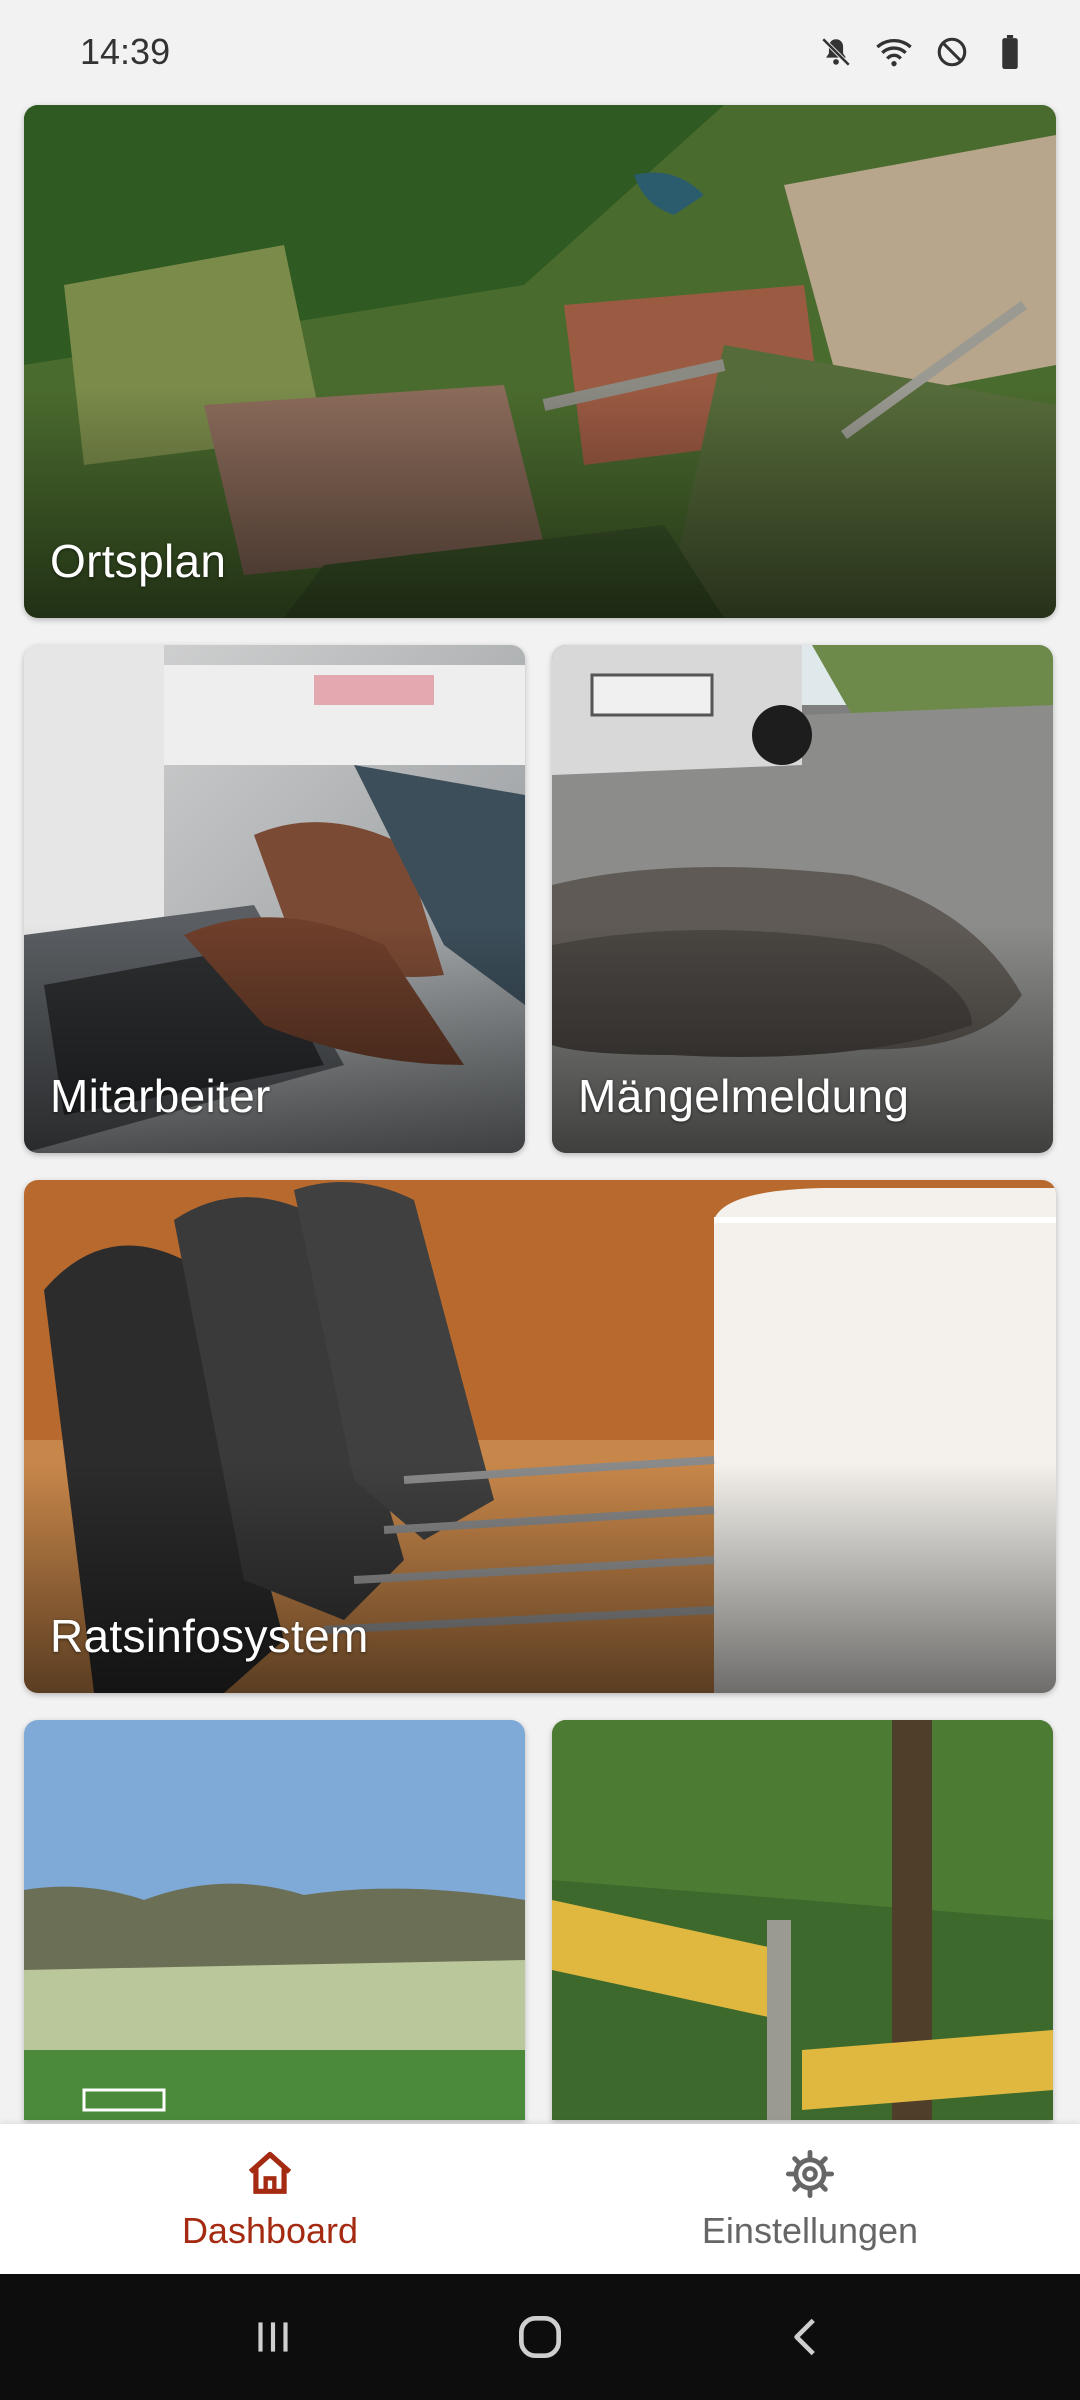 The height and width of the screenshot is (2400, 1080). What do you see at coordinates (138, 561) in the screenshot?
I see `tile-label-ortsplan: Ortsplan` at bounding box center [138, 561].